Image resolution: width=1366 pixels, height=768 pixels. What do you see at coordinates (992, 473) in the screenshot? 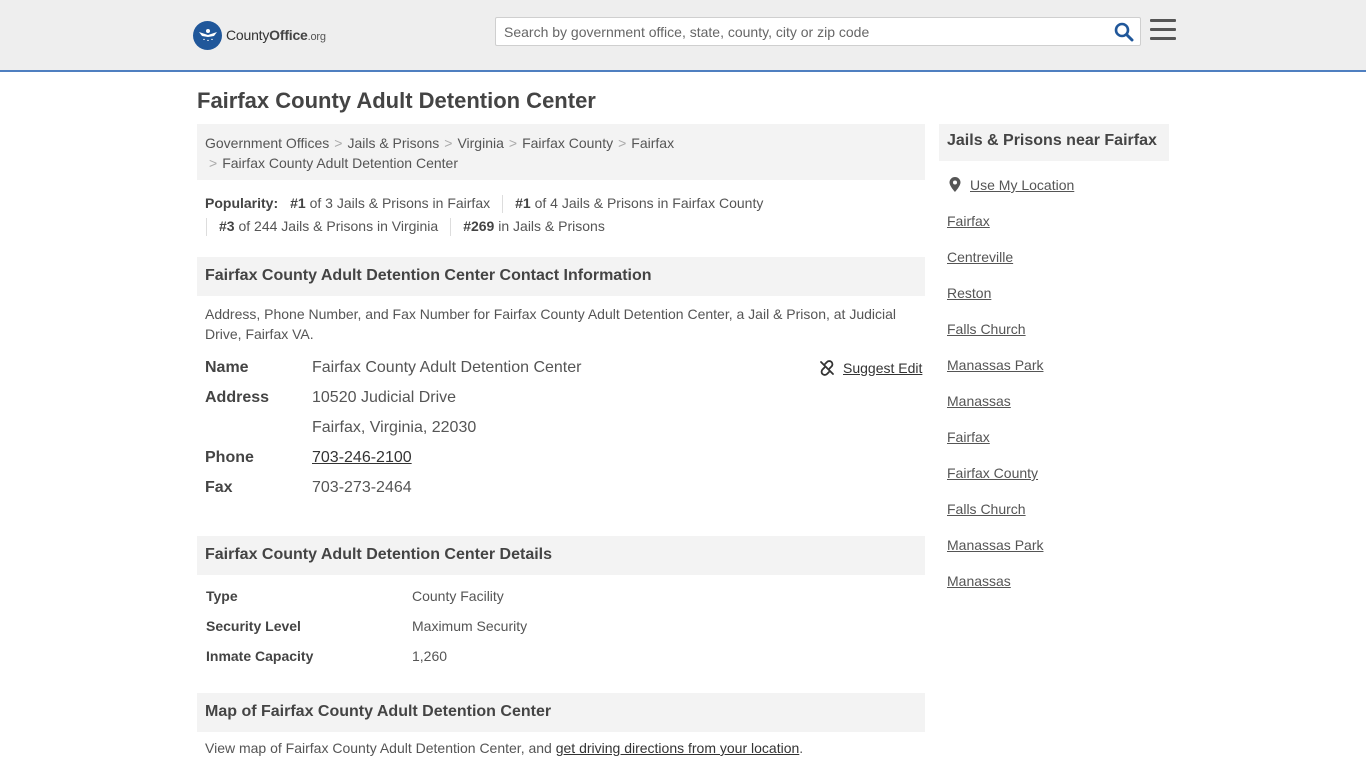
I see `sidebar-link-fairfax-county: Fairfax County` at bounding box center [992, 473].